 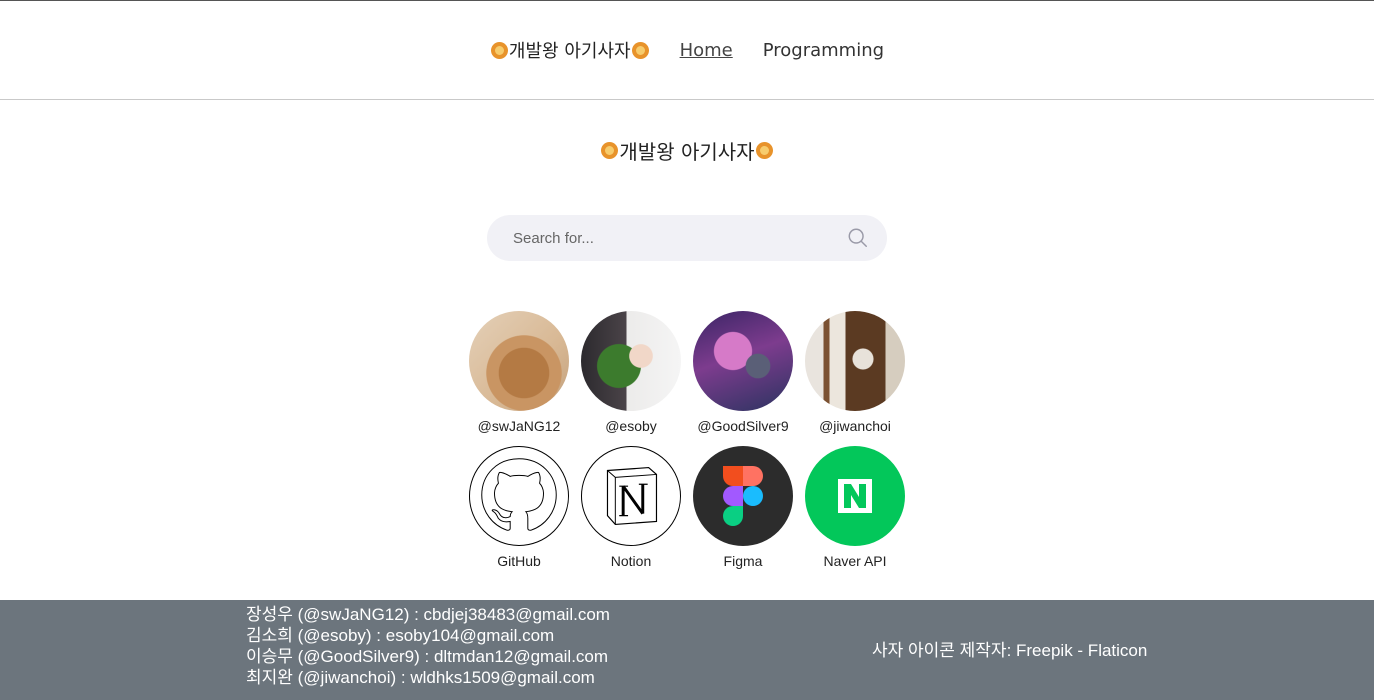 I want to click on main-nav: 개발왕 아기사자 Home Programming, so click(x=687, y=50).